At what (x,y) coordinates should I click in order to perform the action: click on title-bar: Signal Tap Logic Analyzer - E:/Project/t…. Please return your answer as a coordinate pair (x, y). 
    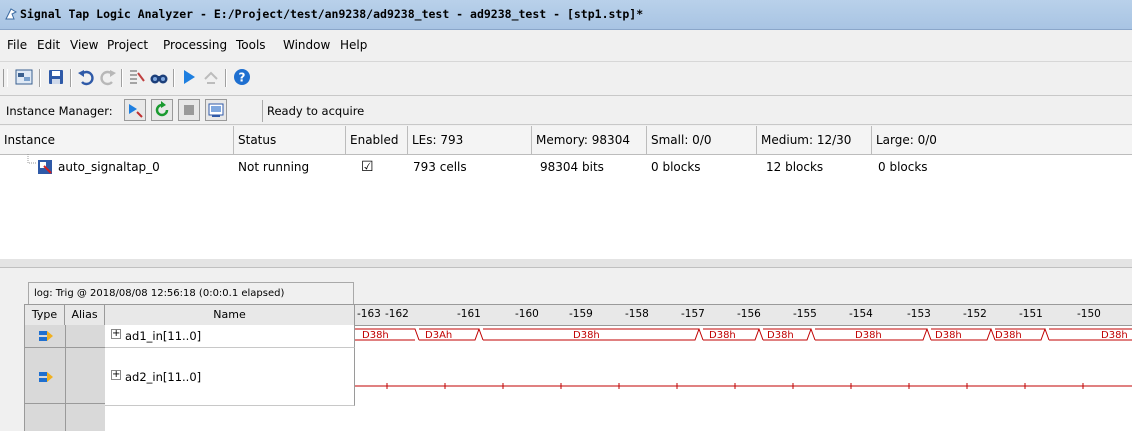
    Looking at the image, I should click on (566, 15).